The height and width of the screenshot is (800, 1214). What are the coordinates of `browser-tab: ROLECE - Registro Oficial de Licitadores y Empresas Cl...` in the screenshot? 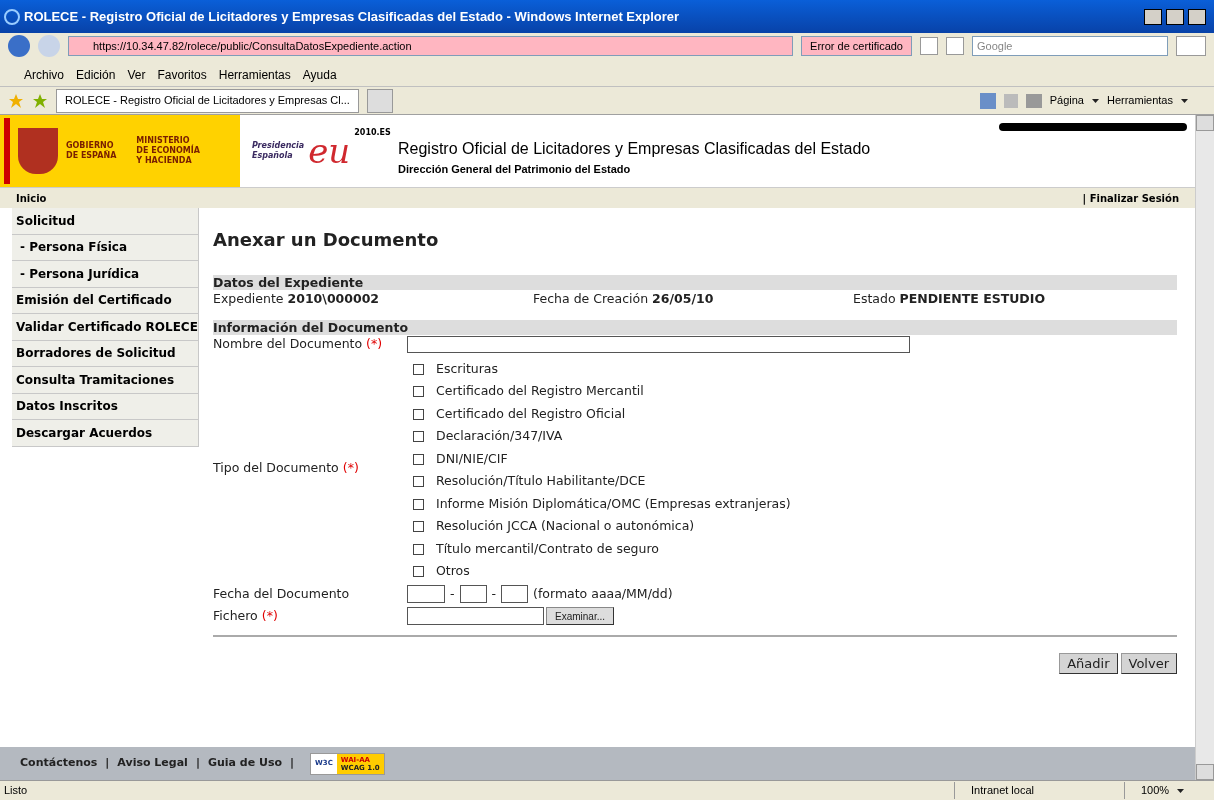 It's located at (207, 100).